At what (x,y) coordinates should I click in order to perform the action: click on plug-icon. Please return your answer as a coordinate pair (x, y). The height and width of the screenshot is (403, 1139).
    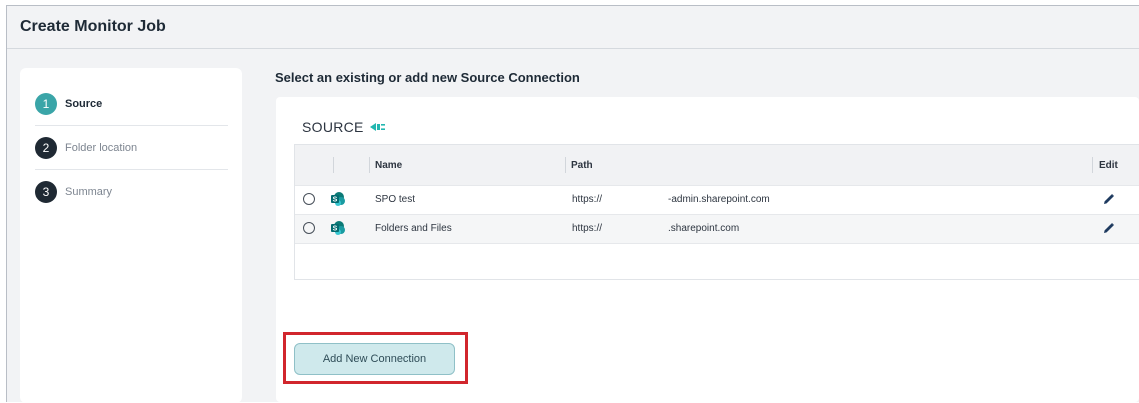
    Looking at the image, I should click on (377, 127).